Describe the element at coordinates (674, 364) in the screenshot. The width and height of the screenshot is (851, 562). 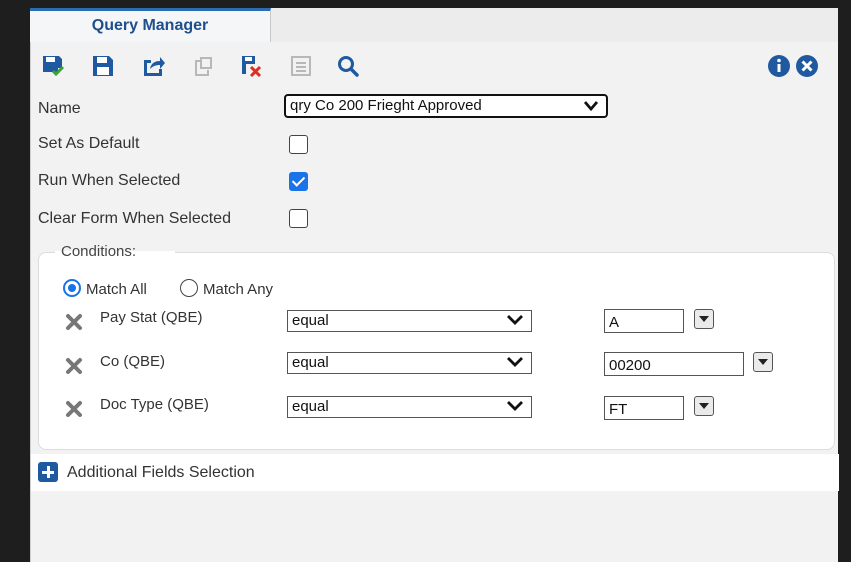
I see `condition-value-input: 00200` at that location.